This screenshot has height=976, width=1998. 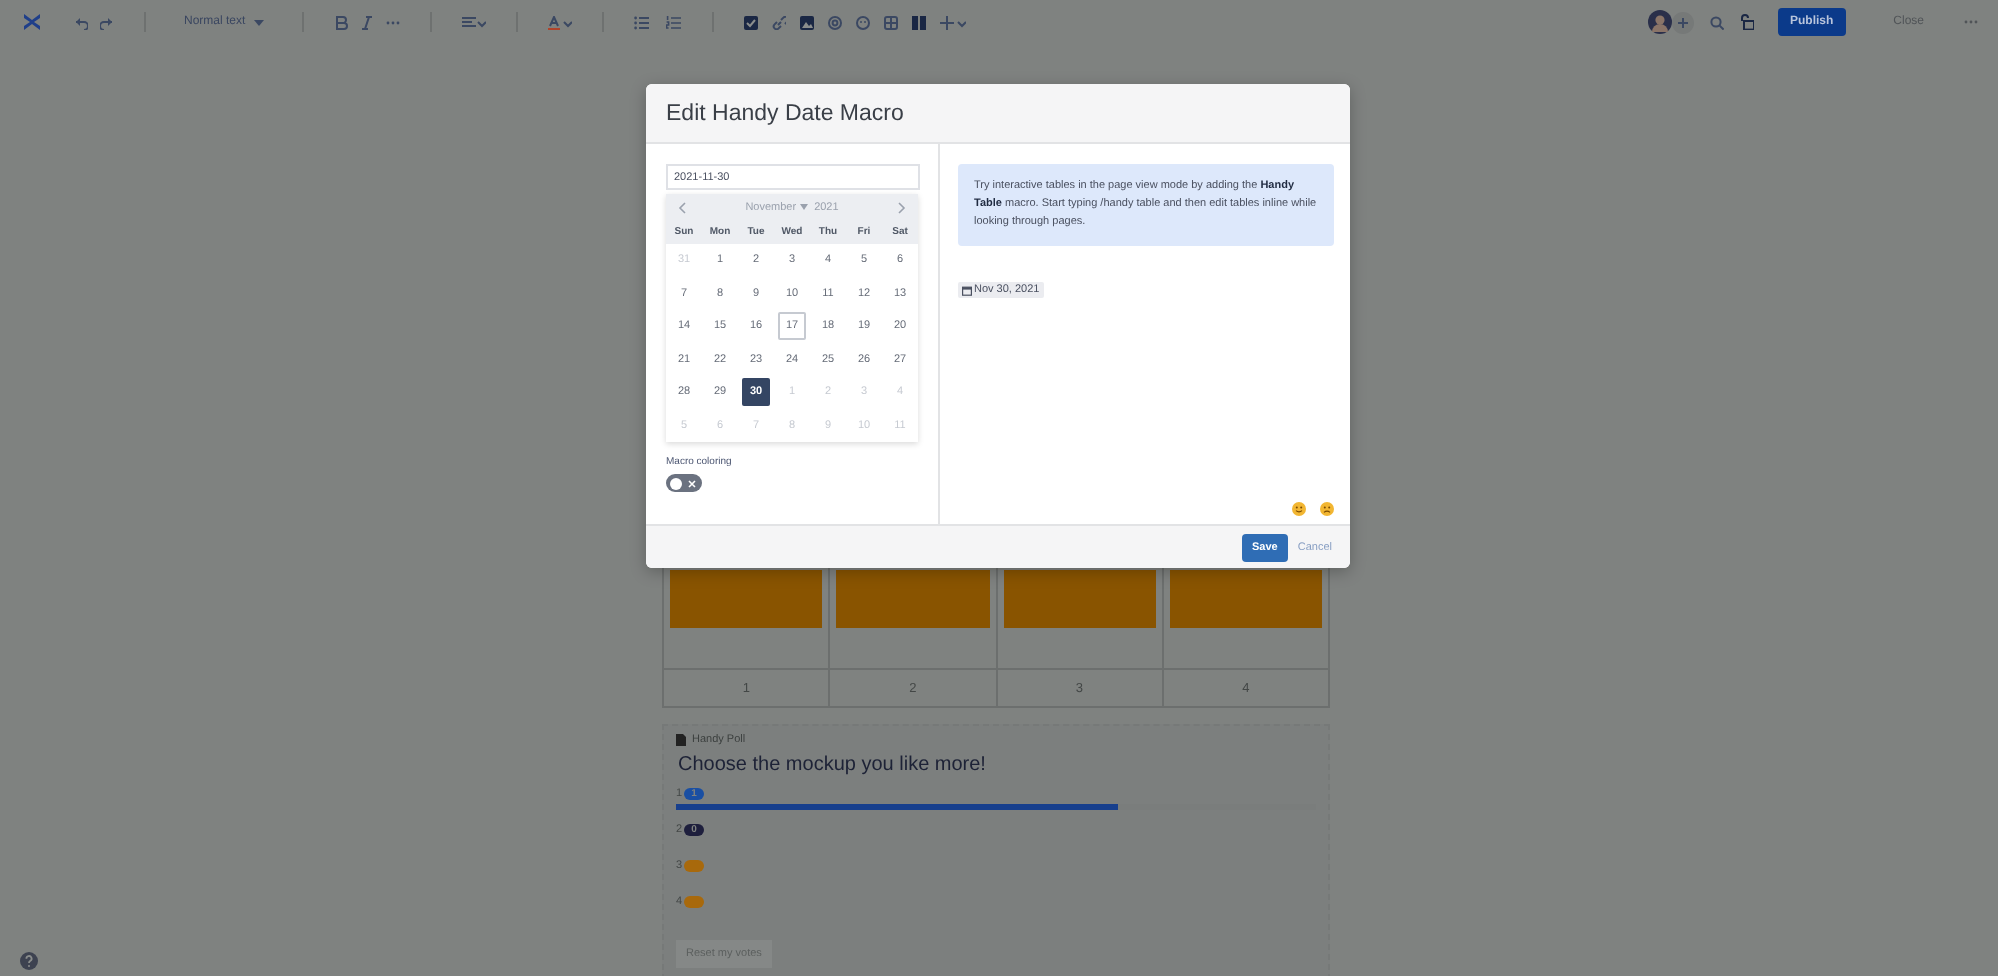 I want to click on sad-face-icon, so click(x=1327, y=509).